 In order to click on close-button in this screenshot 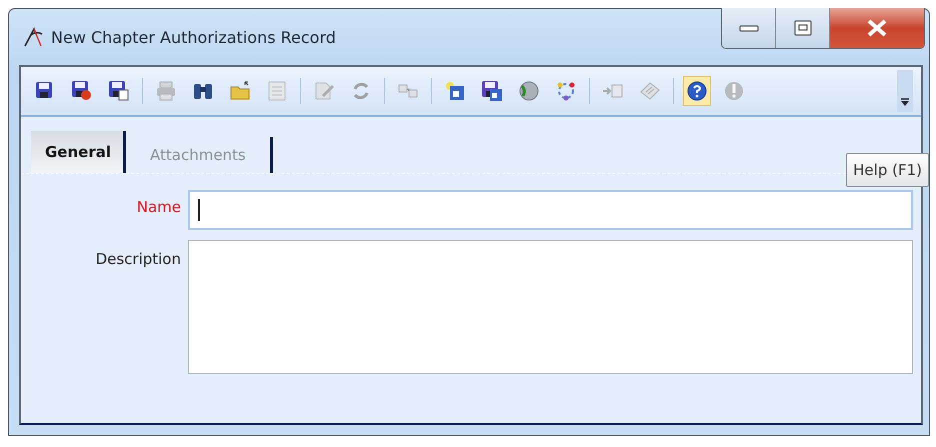, I will do `click(877, 28)`.